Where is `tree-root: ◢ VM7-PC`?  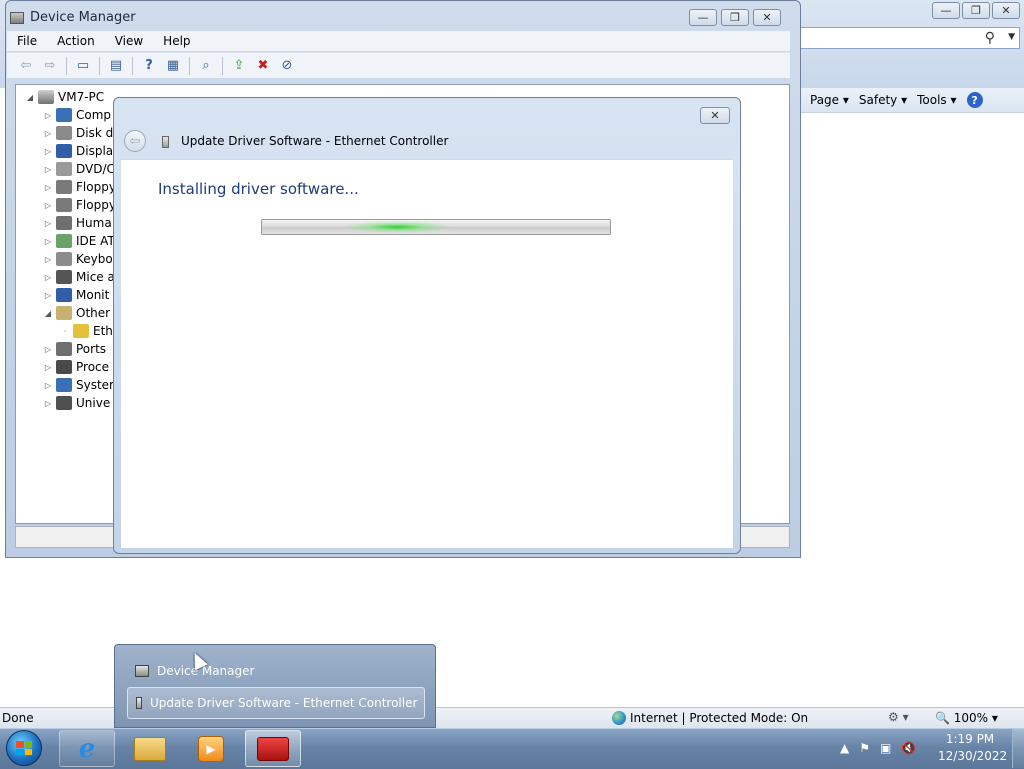 tree-root: ◢ VM7-PC is located at coordinates (65, 97).